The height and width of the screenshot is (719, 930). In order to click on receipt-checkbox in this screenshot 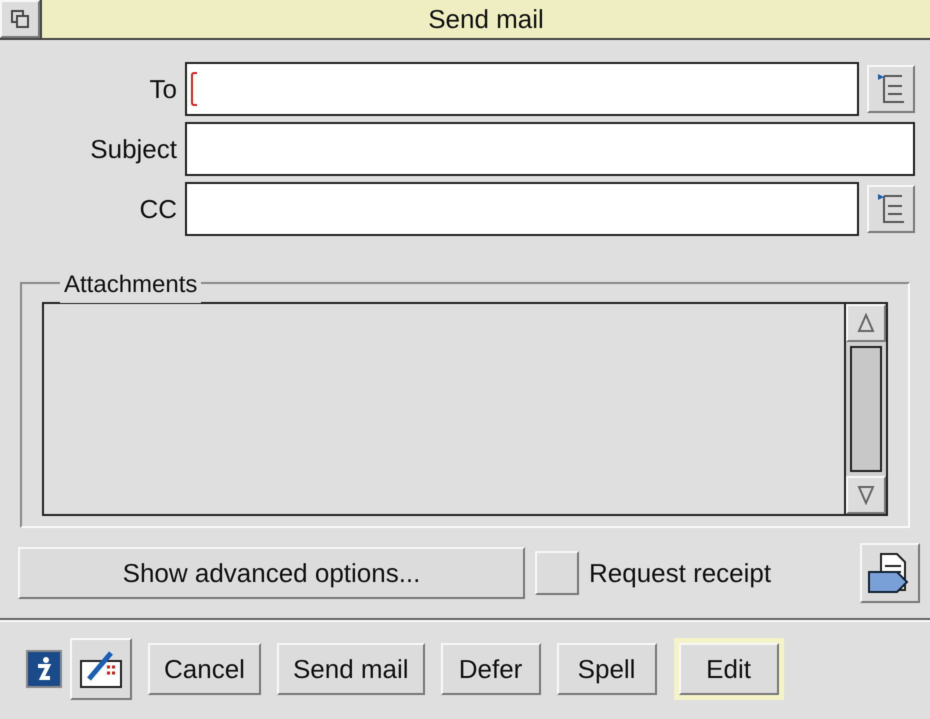, I will do `click(557, 573)`.